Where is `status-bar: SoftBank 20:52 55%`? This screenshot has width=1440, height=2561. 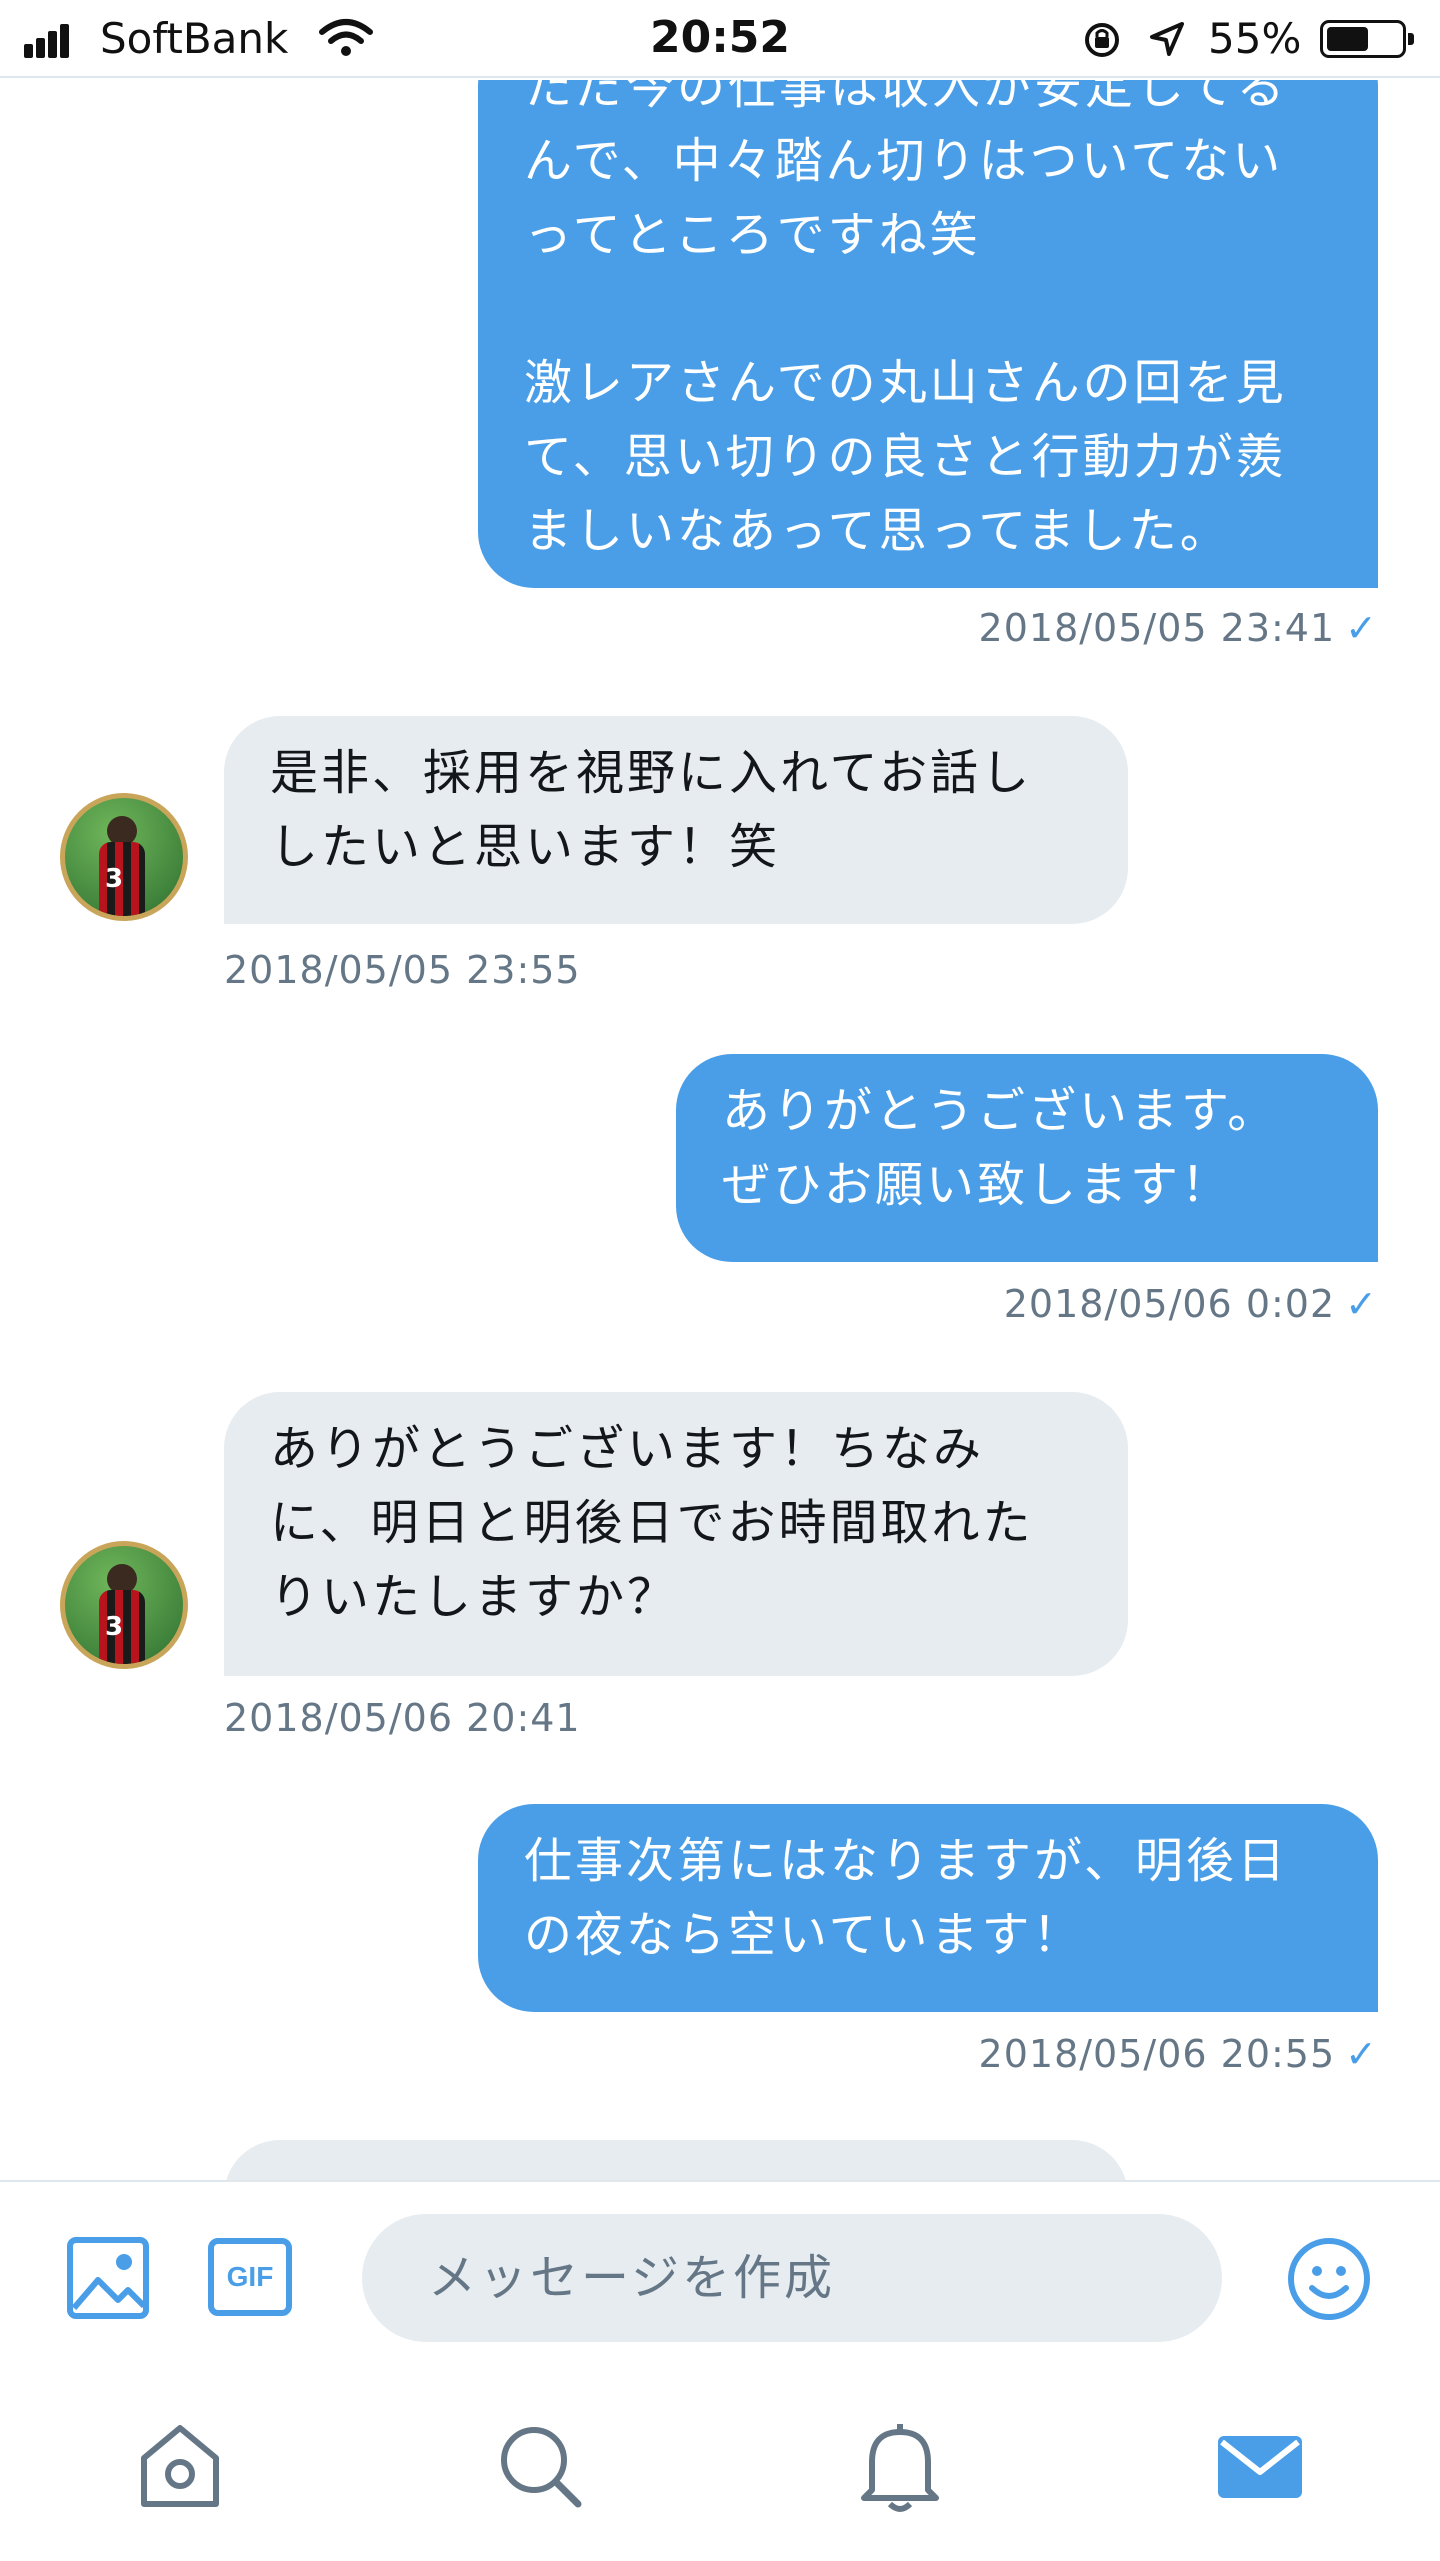 status-bar: SoftBank 20:52 55% is located at coordinates (720, 39).